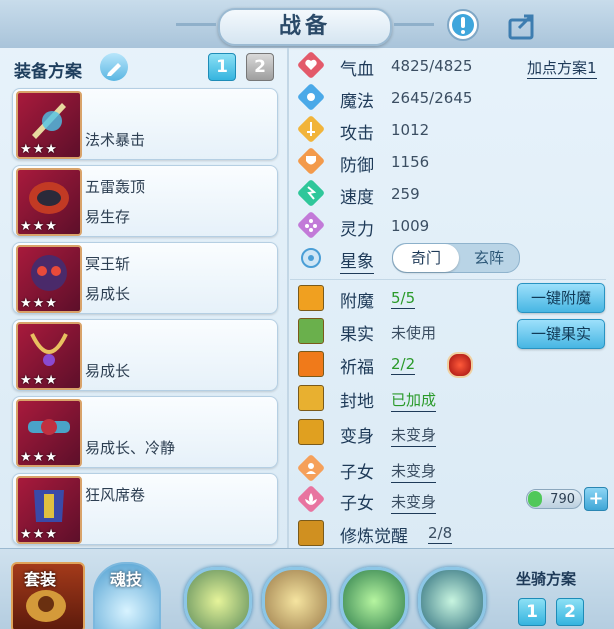  Describe the element at coordinates (596, 499) in the screenshot. I see `add-resource-button: +` at that location.